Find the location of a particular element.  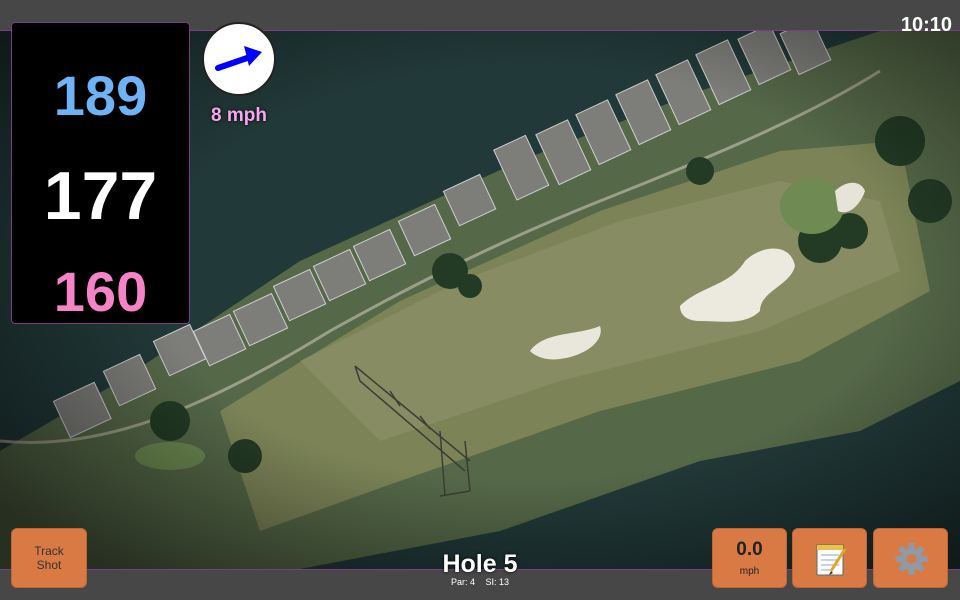

track-shot-button: Track Shot is located at coordinates (49, 558).